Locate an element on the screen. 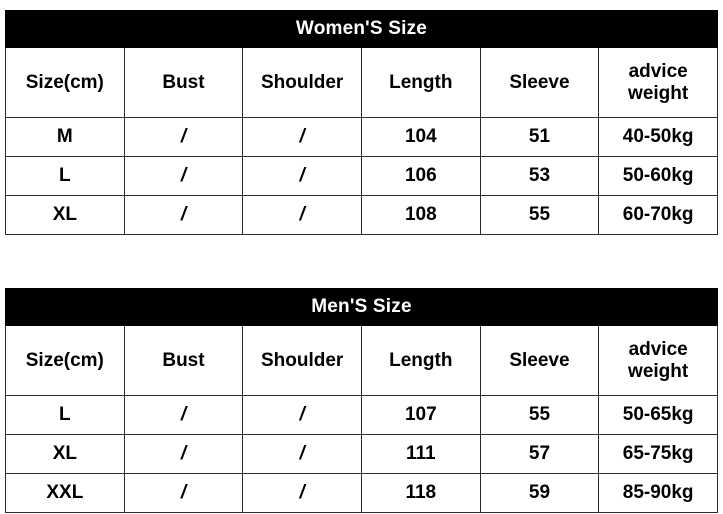 The image size is (723, 514). cell-advice-weight: 65-75kg is located at coordinates (658, 454).